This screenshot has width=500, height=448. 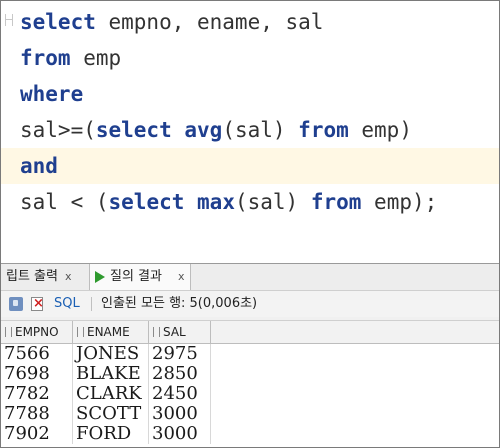 What do you see at coordinates (64, 202) in the screenshot?
I see `sql-text: sal < (` at bounding box center [64, 202].